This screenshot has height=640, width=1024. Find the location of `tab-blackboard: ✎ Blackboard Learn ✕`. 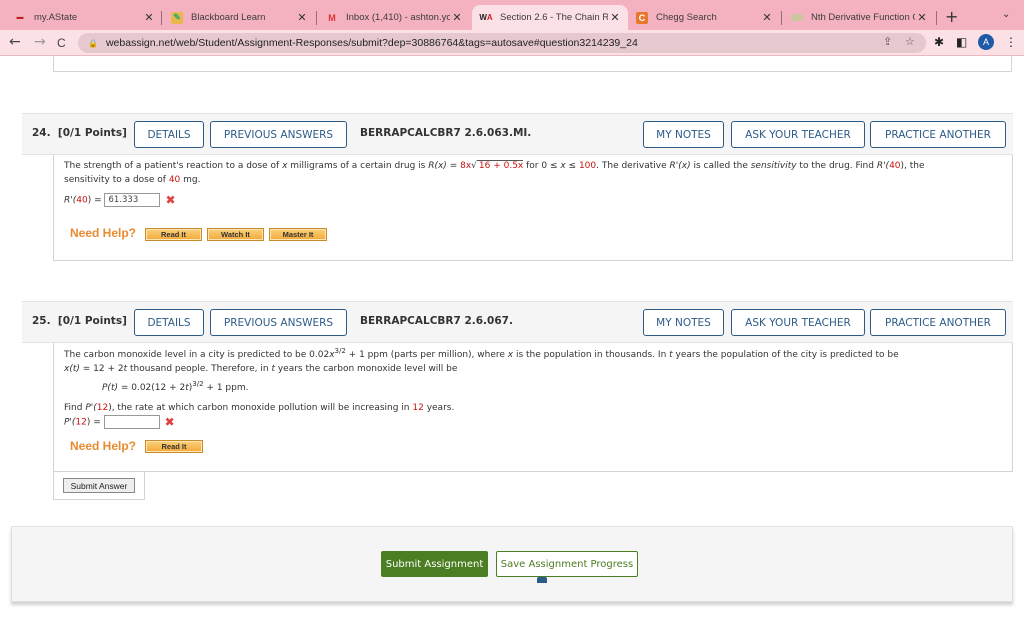

tab-blackboard: ✎ Blackboard Learn ✕ is located at coordinates (239, 17).